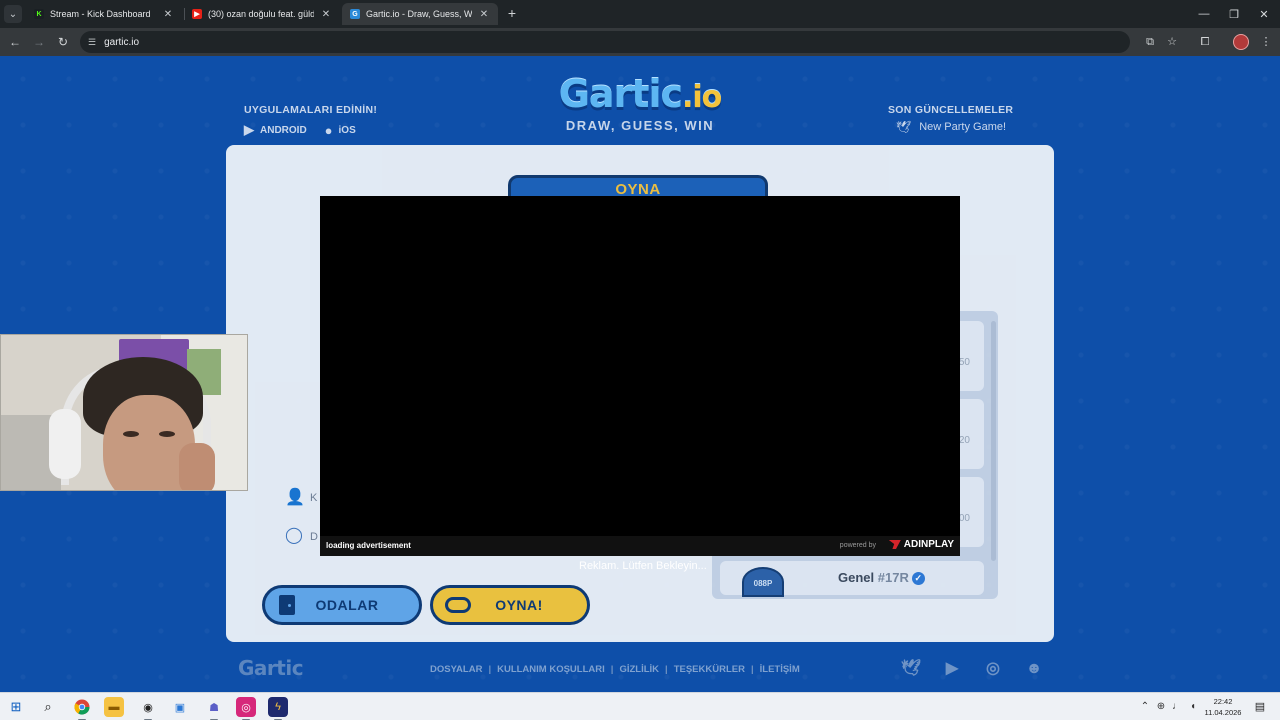  Describe the element at coordinates (148, 708) in the screenshot. I see `obs-icon: ◉` at that location.